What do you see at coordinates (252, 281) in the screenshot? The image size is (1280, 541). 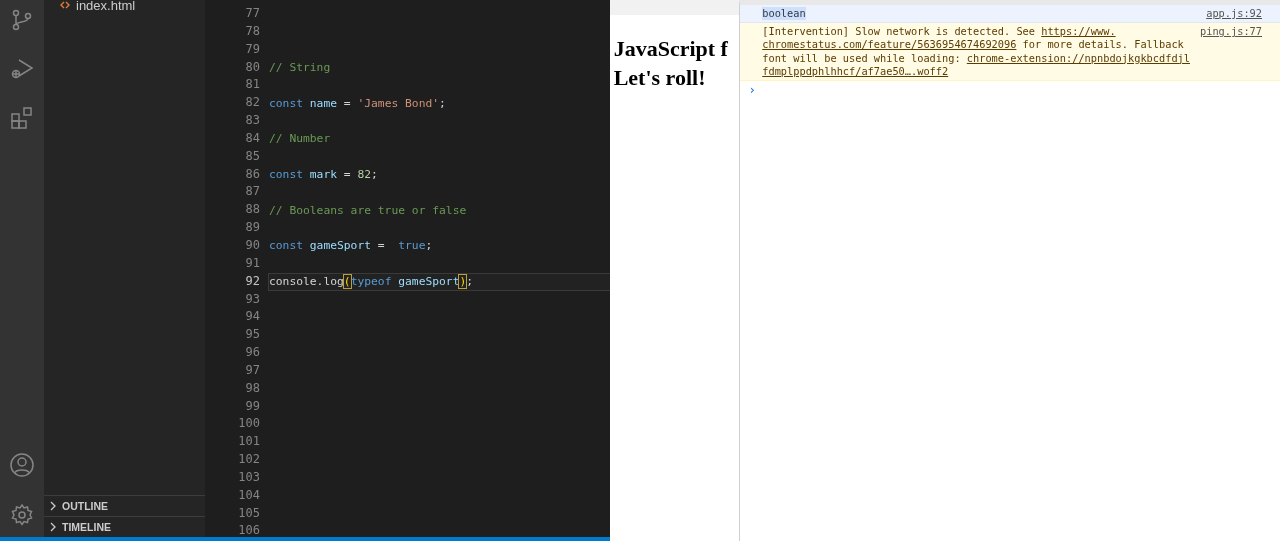 I see `line-number: 92` at bounding box center [252, 281].